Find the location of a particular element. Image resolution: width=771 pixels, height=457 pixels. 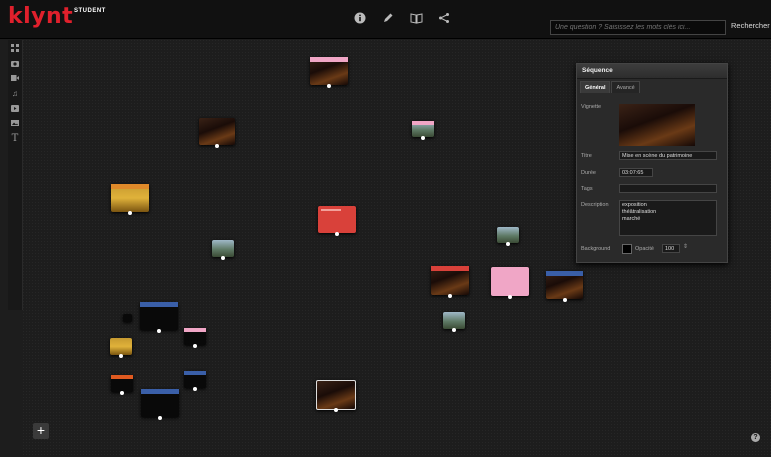

search-input is located at coordinates (638, 27).